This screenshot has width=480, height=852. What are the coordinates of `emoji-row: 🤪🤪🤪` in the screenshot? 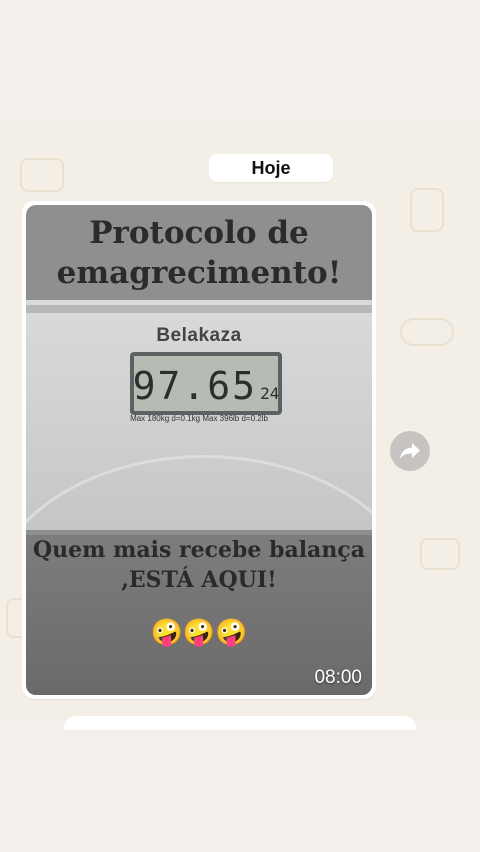 It's located at (199, 632).